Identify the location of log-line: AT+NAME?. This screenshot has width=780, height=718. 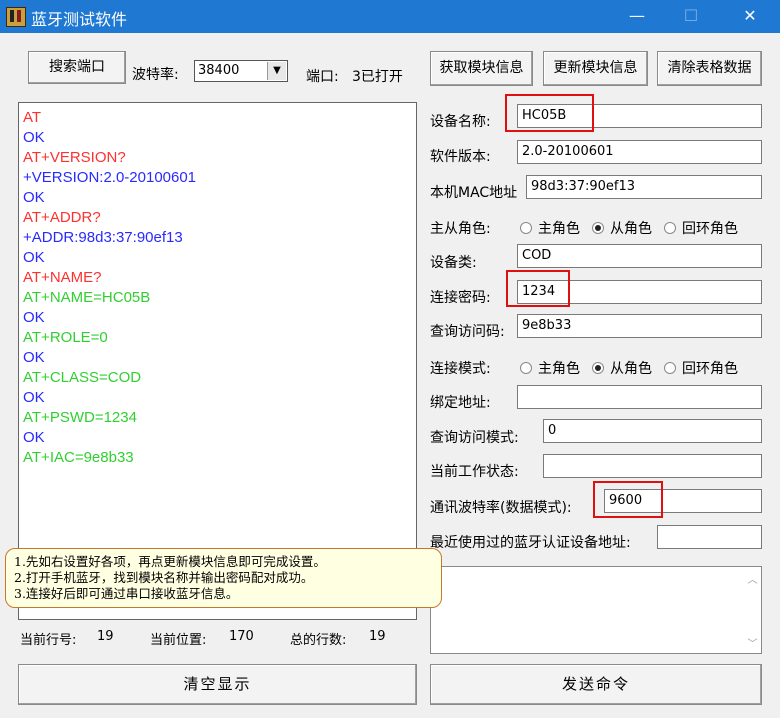
(62, 277).